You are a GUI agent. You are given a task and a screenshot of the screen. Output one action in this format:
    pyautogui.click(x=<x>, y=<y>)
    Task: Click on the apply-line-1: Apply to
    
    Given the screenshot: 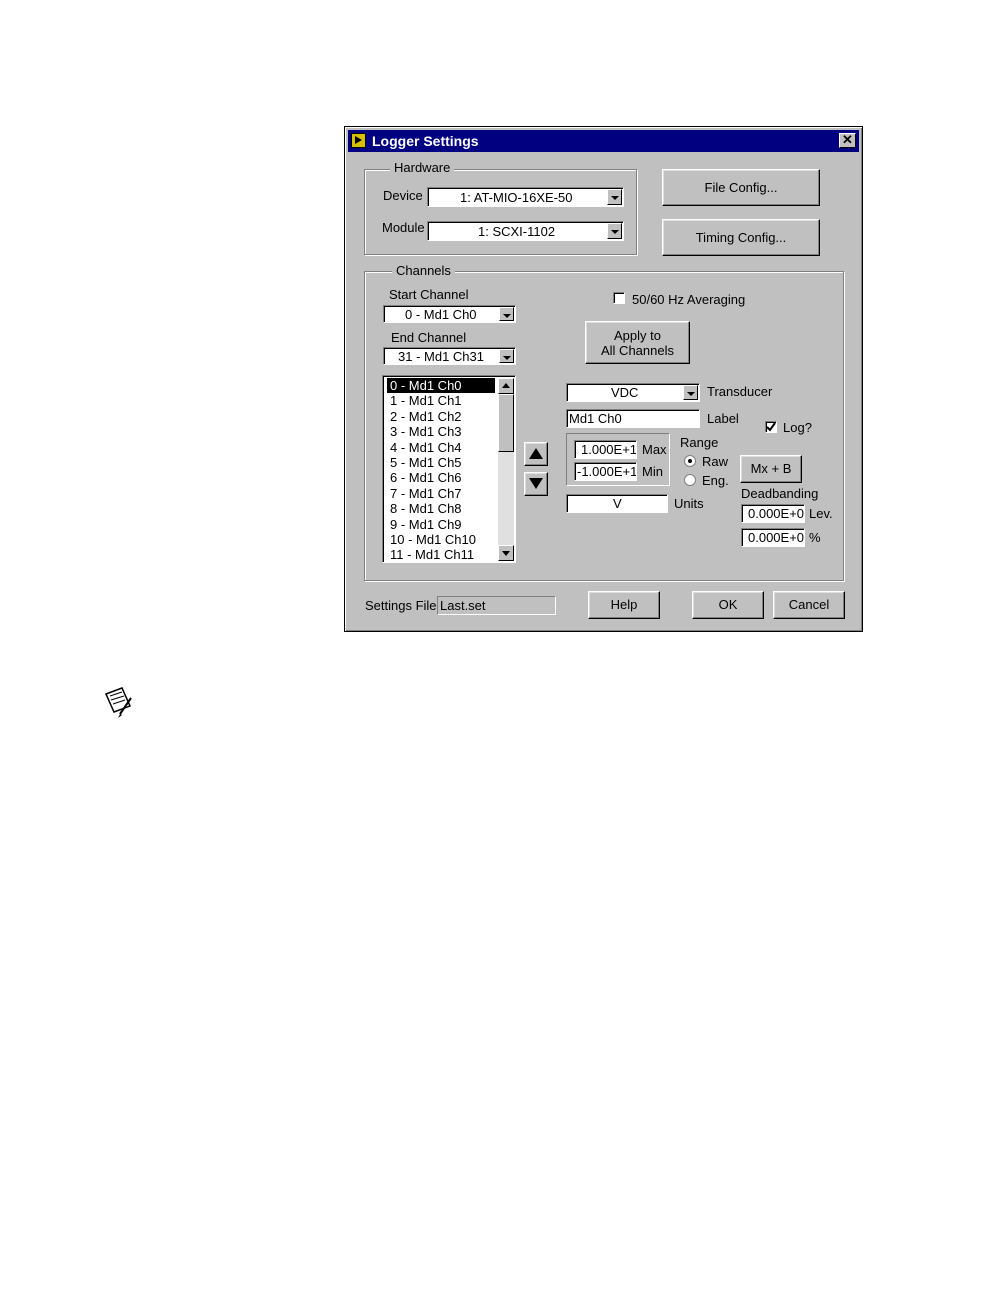 What is the action you would take?
    pyautogui.click(x=637, y=335)
    